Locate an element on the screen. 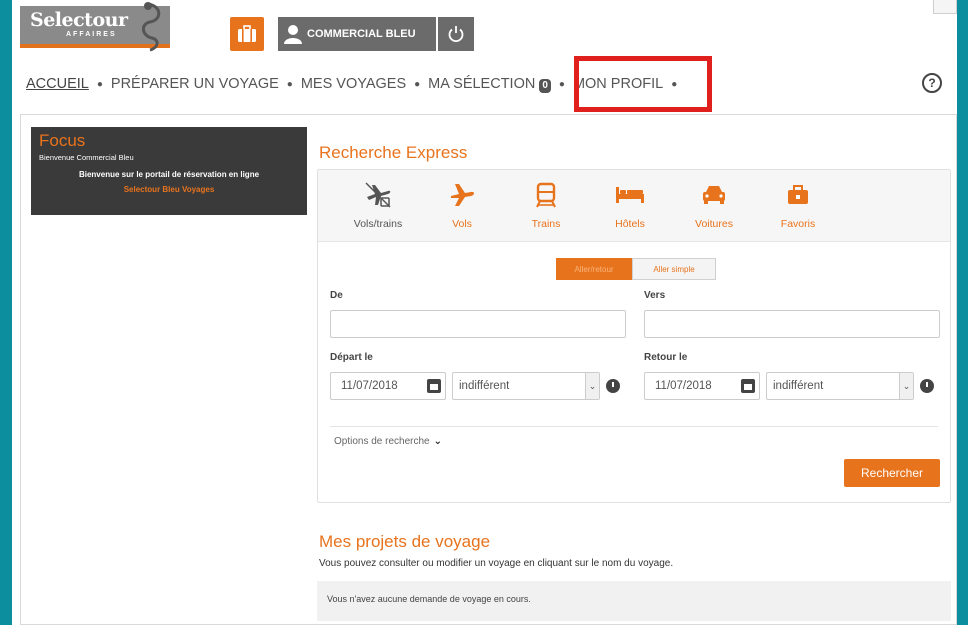 This screenshot has height=625, width=968. return-time-select: indifférent ⌄ is located at coordinates (840, 386).